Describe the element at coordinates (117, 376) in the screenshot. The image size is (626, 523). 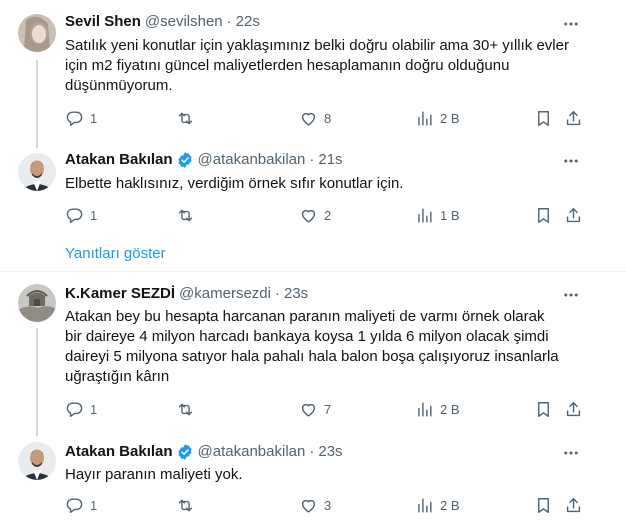
I see `tweet-text-line: uğraştığın kârın` at that location.